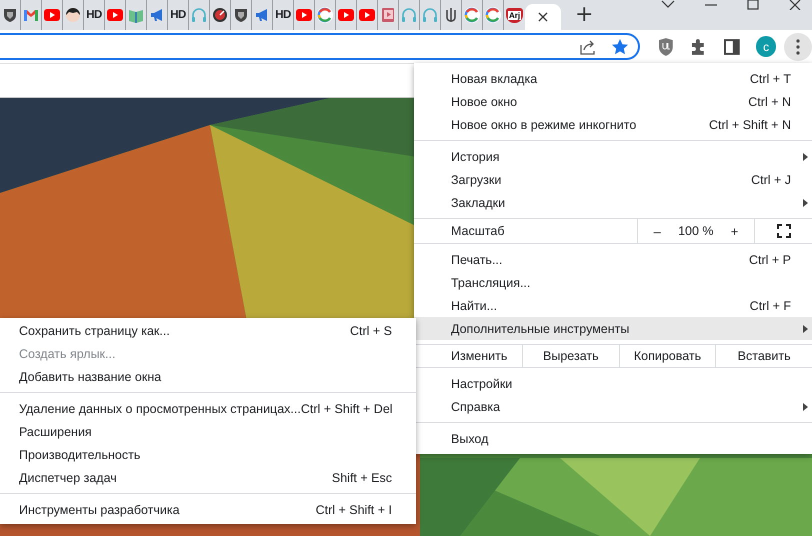 This screenshot has height=536, width=812. What do you see at coordinates (696, 231) in the screenshot?
I see `zoom-value: 100 %` at bounding box center [696, 231].